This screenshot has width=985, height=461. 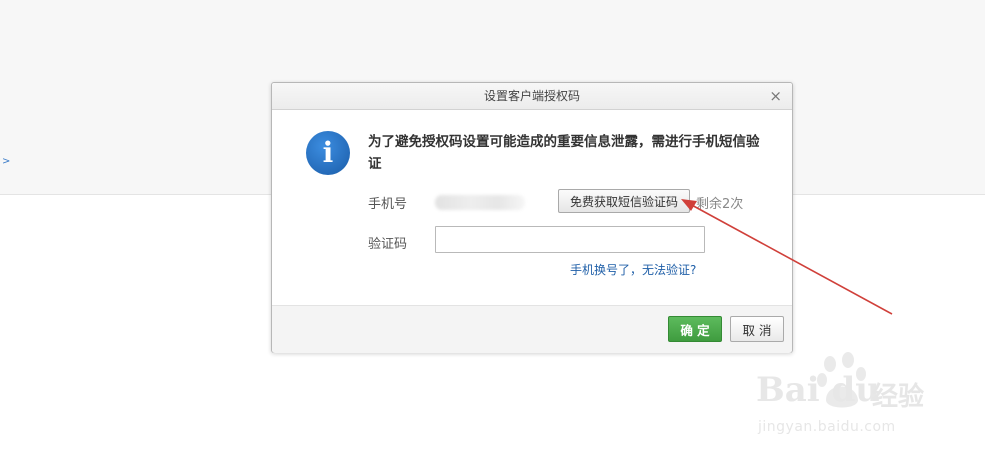 What do you see at coordinates (564, 153) in the screenshot?
I see `dialog-message: 为了避免授权码设置可能造成的重要信息泄露，需进行手机短信验证` at bounding box center [564, 153].